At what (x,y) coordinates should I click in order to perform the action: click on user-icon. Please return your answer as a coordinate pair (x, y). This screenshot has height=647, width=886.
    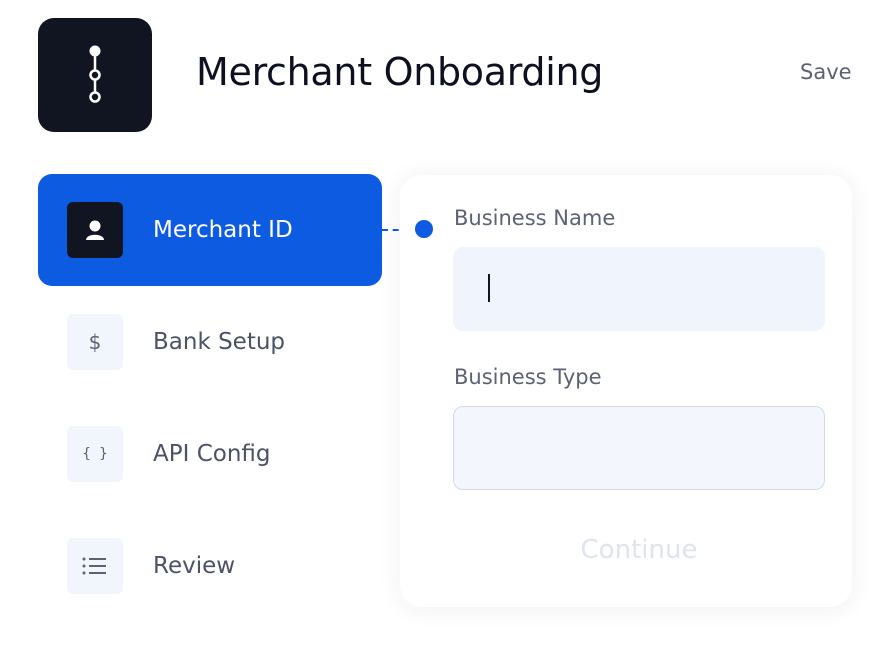
    Looking at the image, I should click on (95, 230).